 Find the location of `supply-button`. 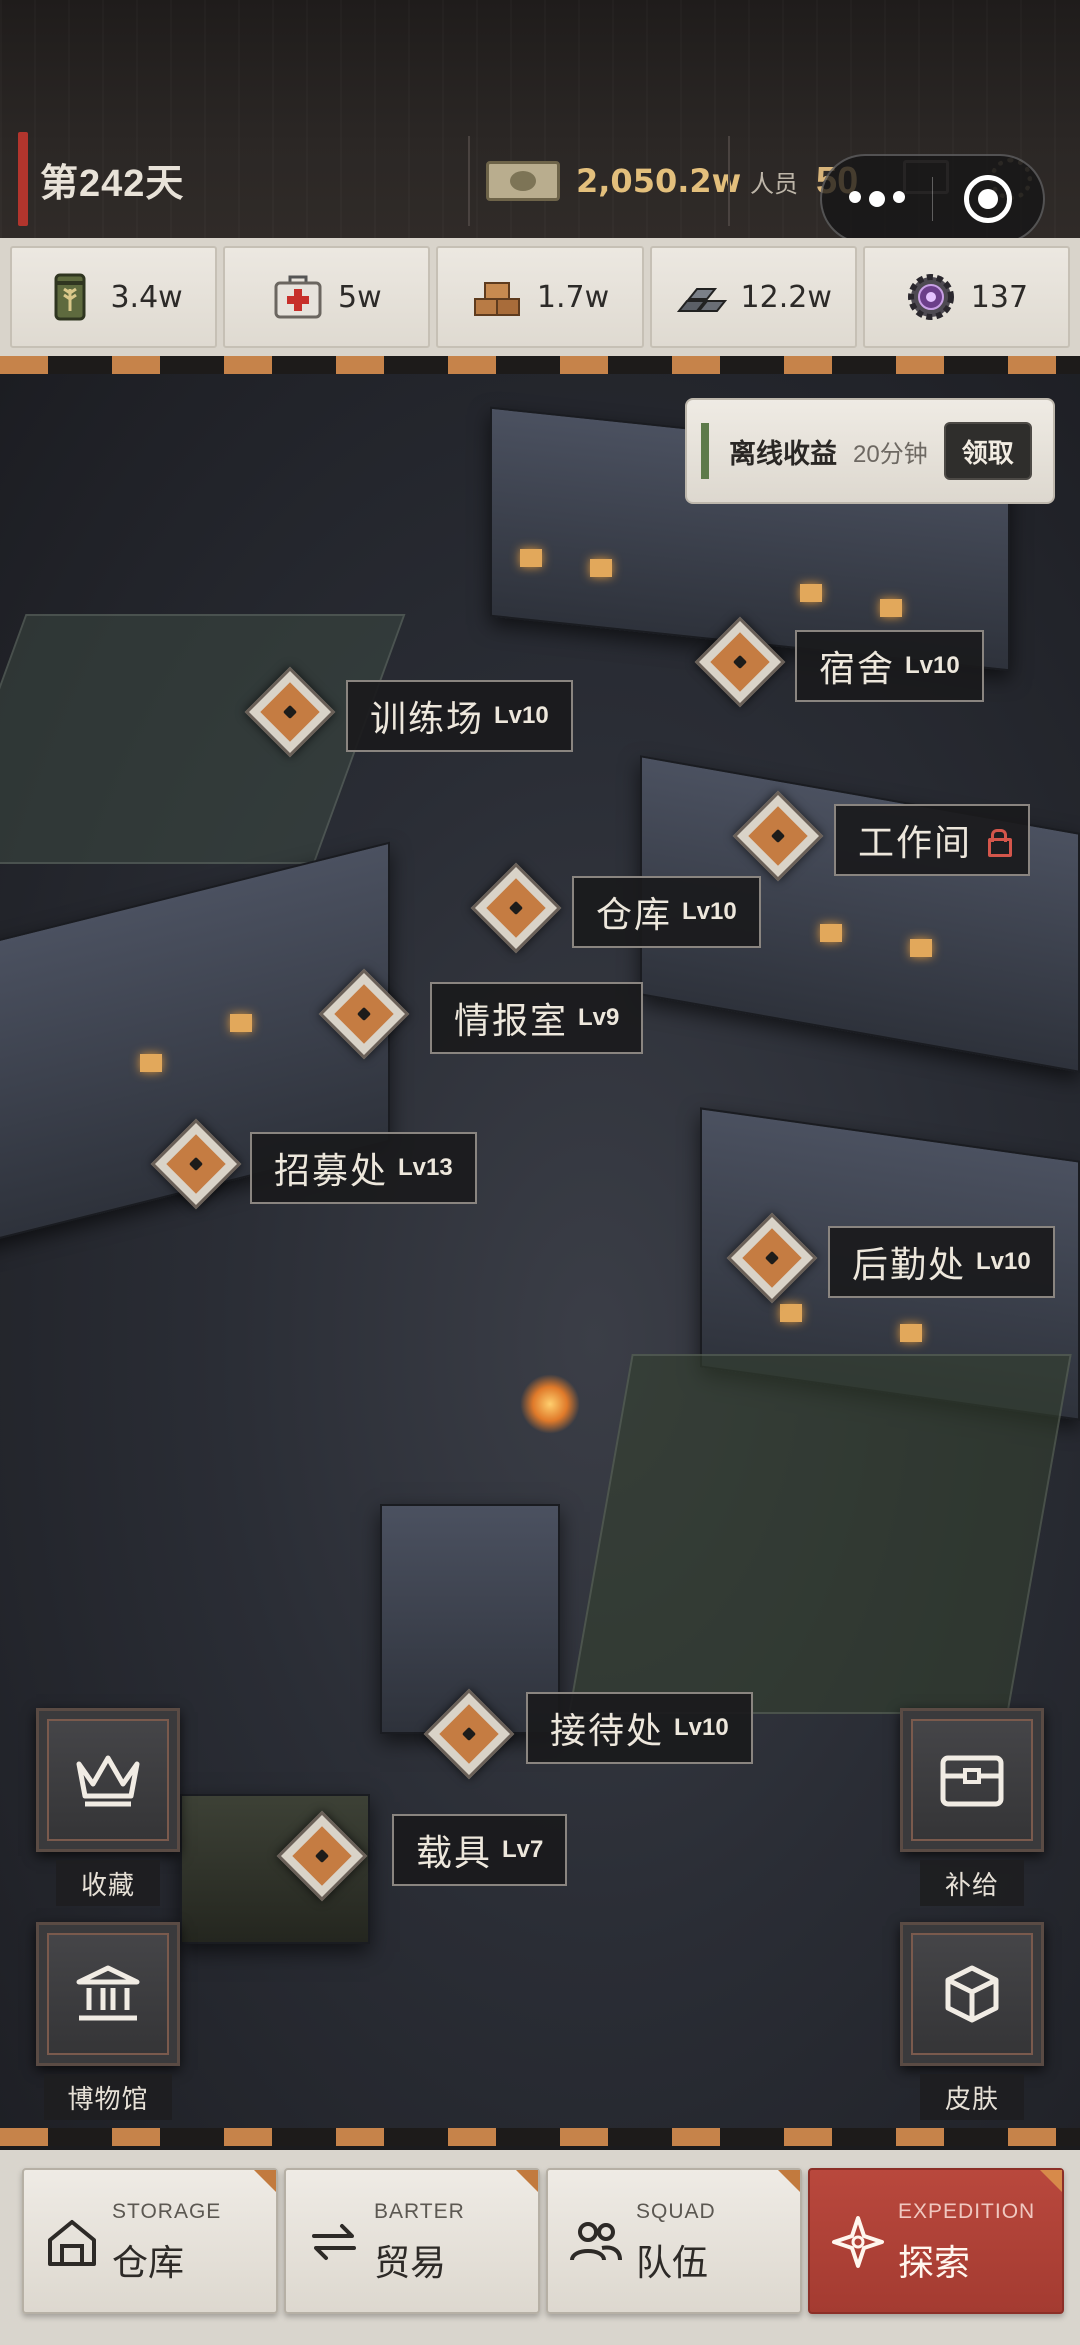

supply-button is located at coordinates (972, 1780).